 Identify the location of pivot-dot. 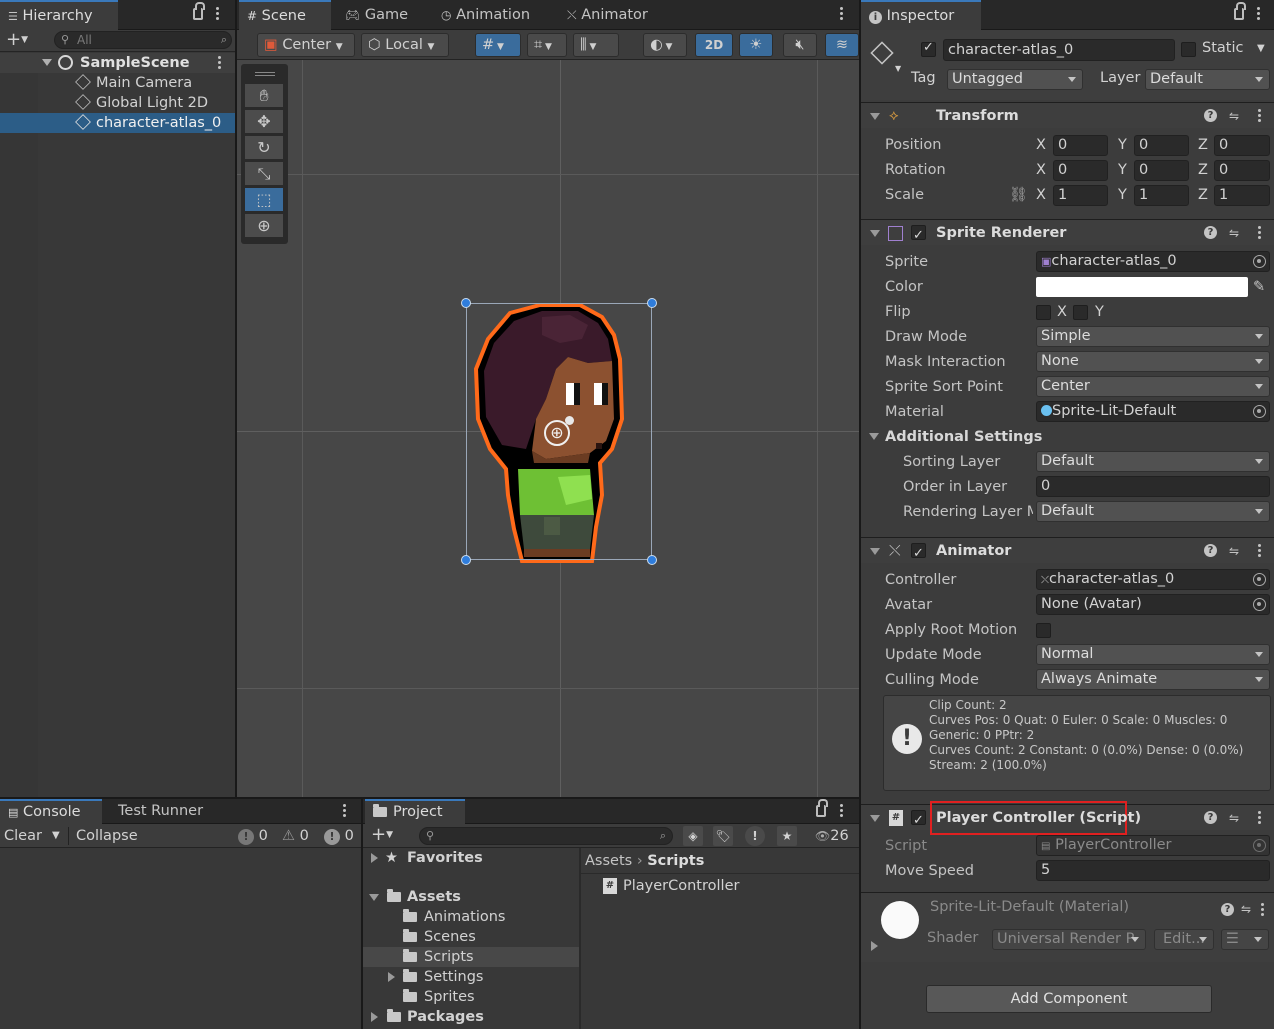
(569, 420).